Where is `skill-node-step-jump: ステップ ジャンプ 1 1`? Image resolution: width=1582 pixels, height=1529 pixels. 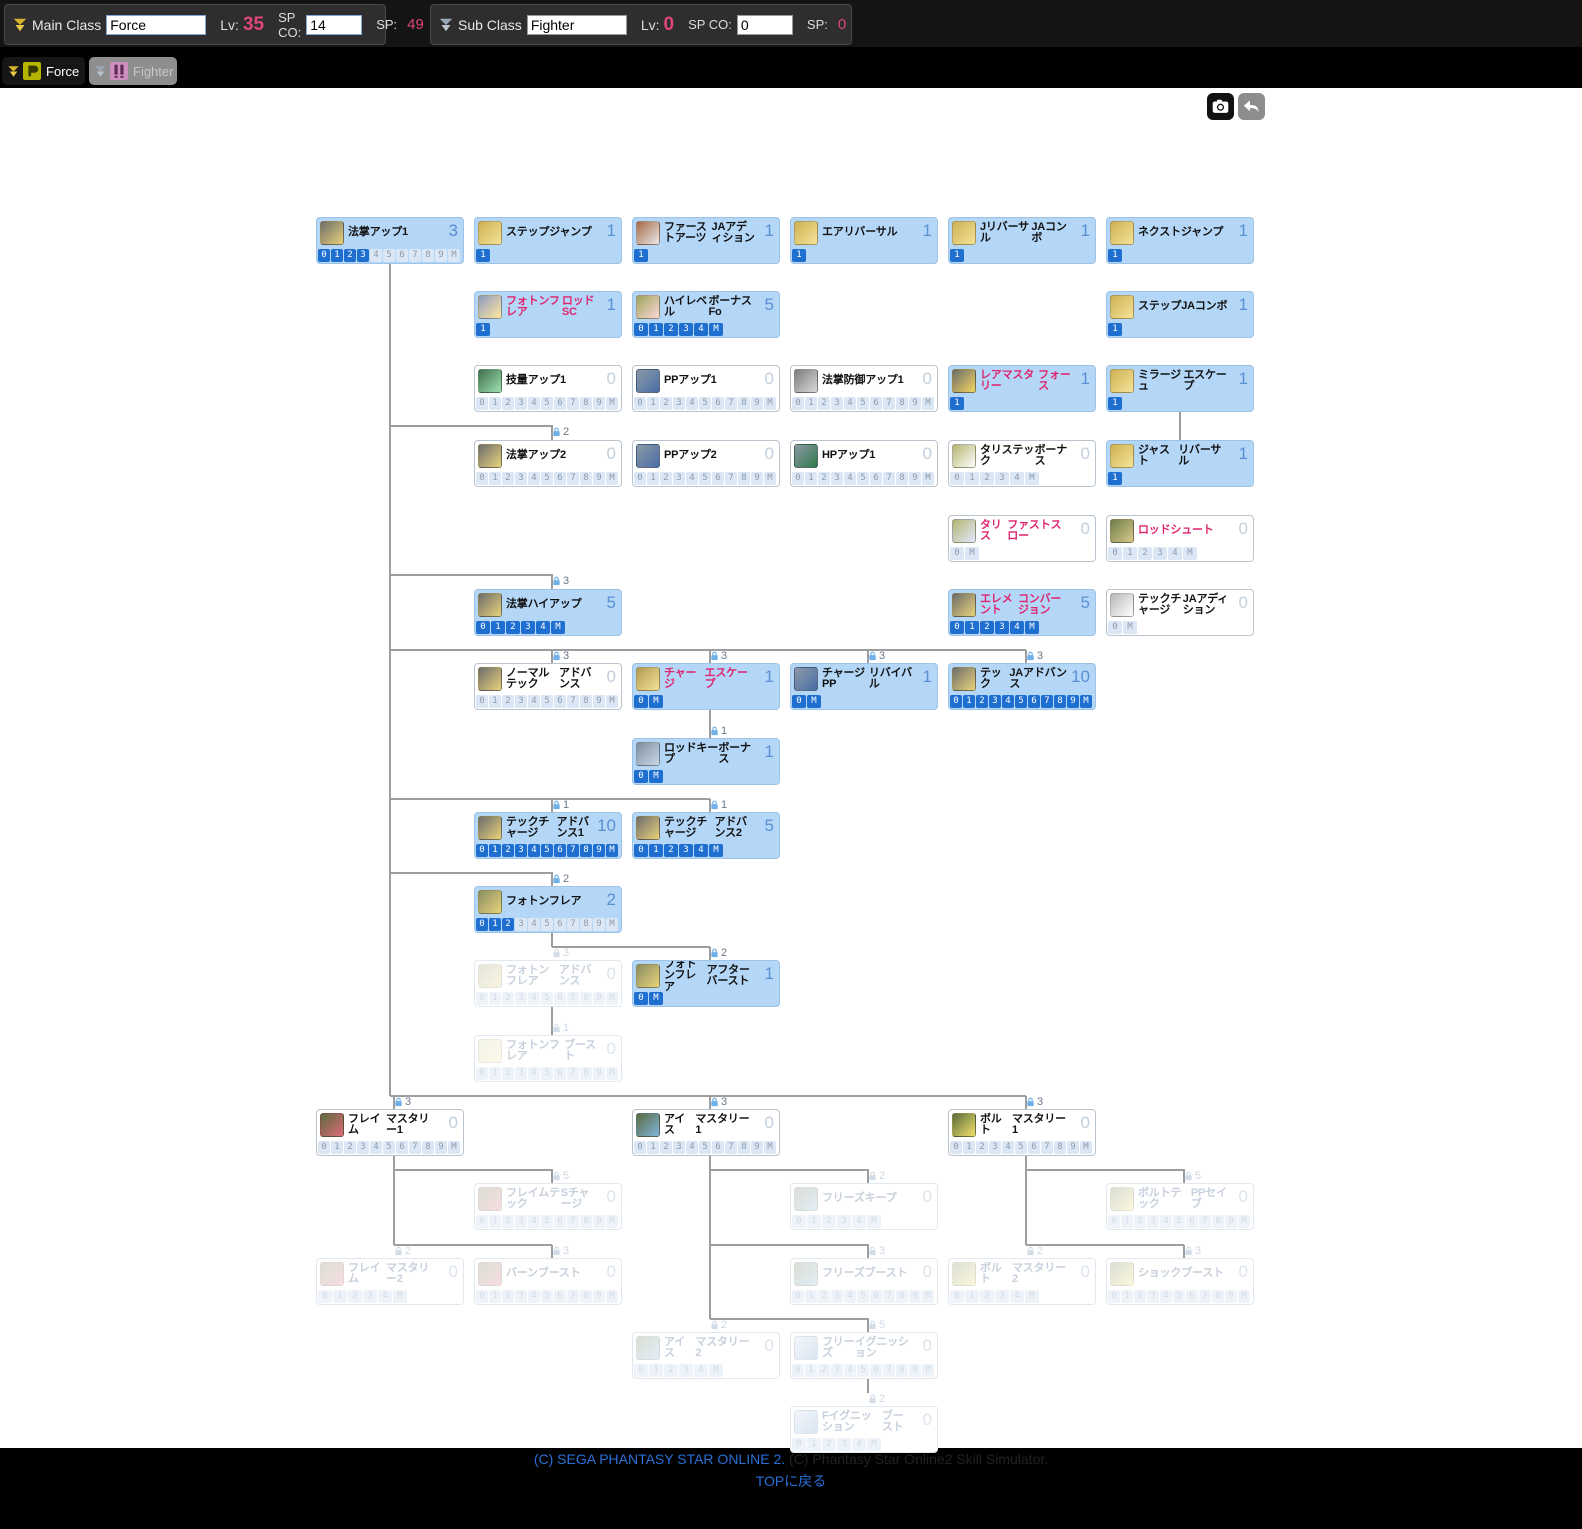
skill-node-step-jump: ステップ ジャンプ 1 1 is located at coordinates (548, 240).